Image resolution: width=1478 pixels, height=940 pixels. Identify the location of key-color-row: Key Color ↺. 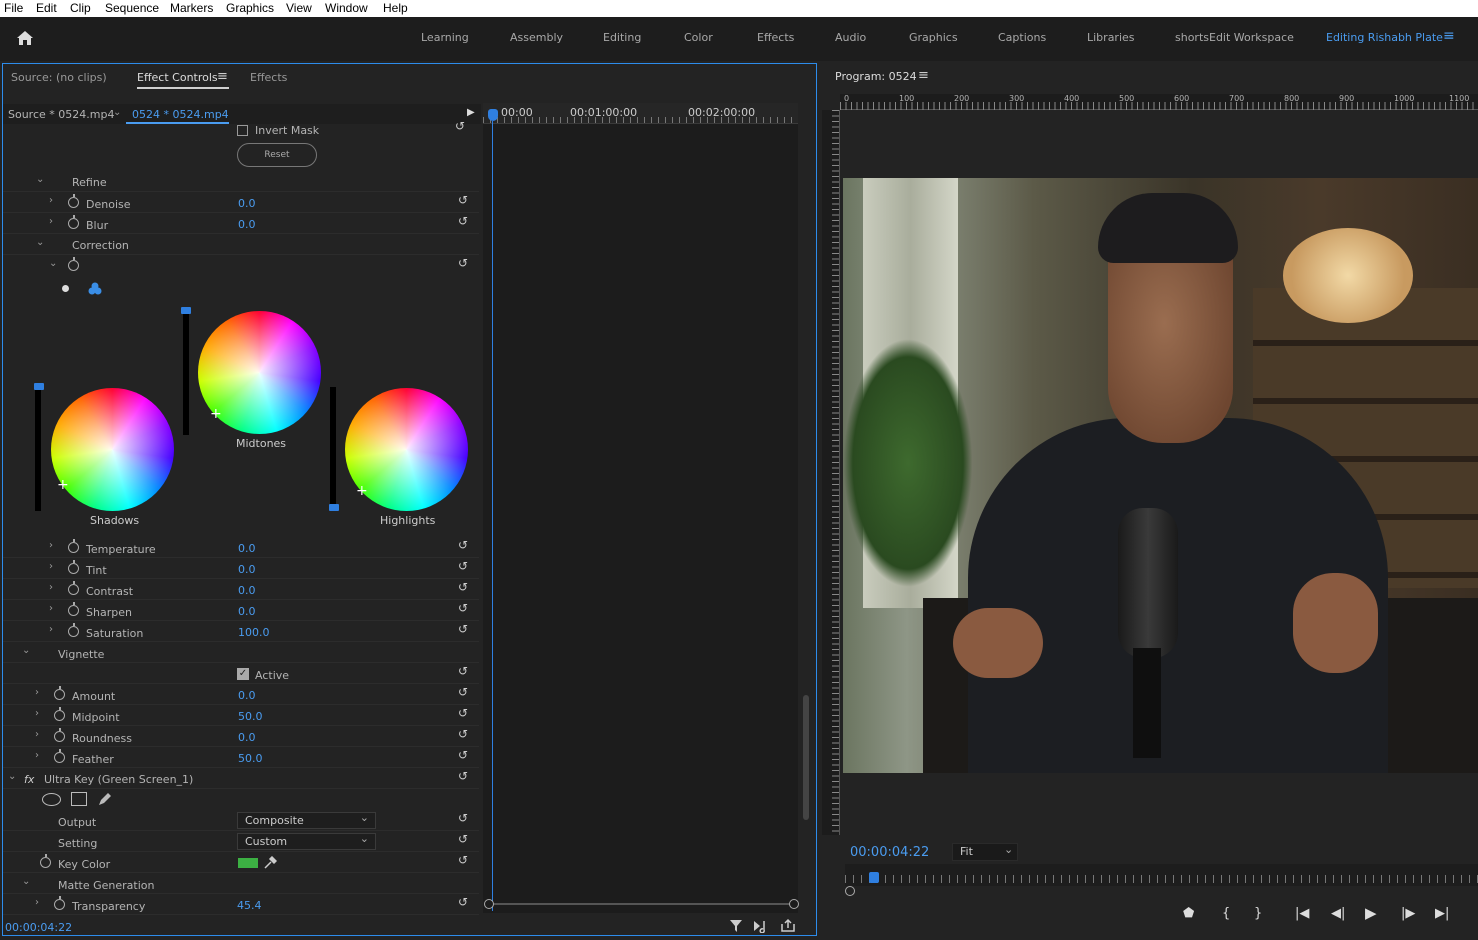
(241, 862).